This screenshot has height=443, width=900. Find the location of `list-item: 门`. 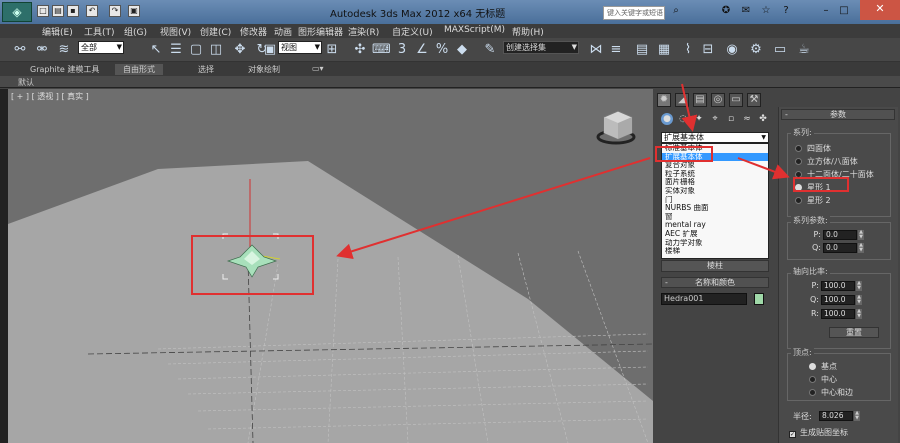

list-item: 门 is located at coordinates (715, 200).